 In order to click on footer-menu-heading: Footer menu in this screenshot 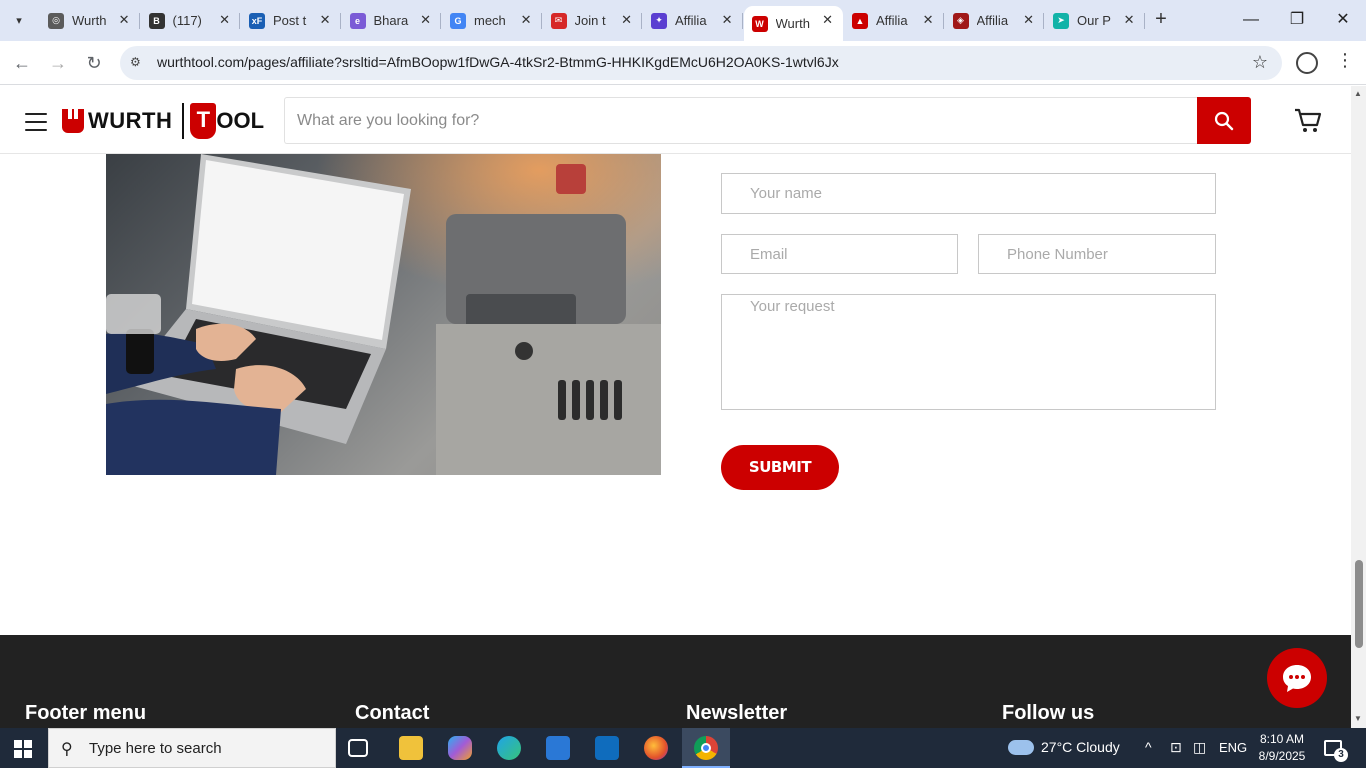, I will do `click(86, 713)`.